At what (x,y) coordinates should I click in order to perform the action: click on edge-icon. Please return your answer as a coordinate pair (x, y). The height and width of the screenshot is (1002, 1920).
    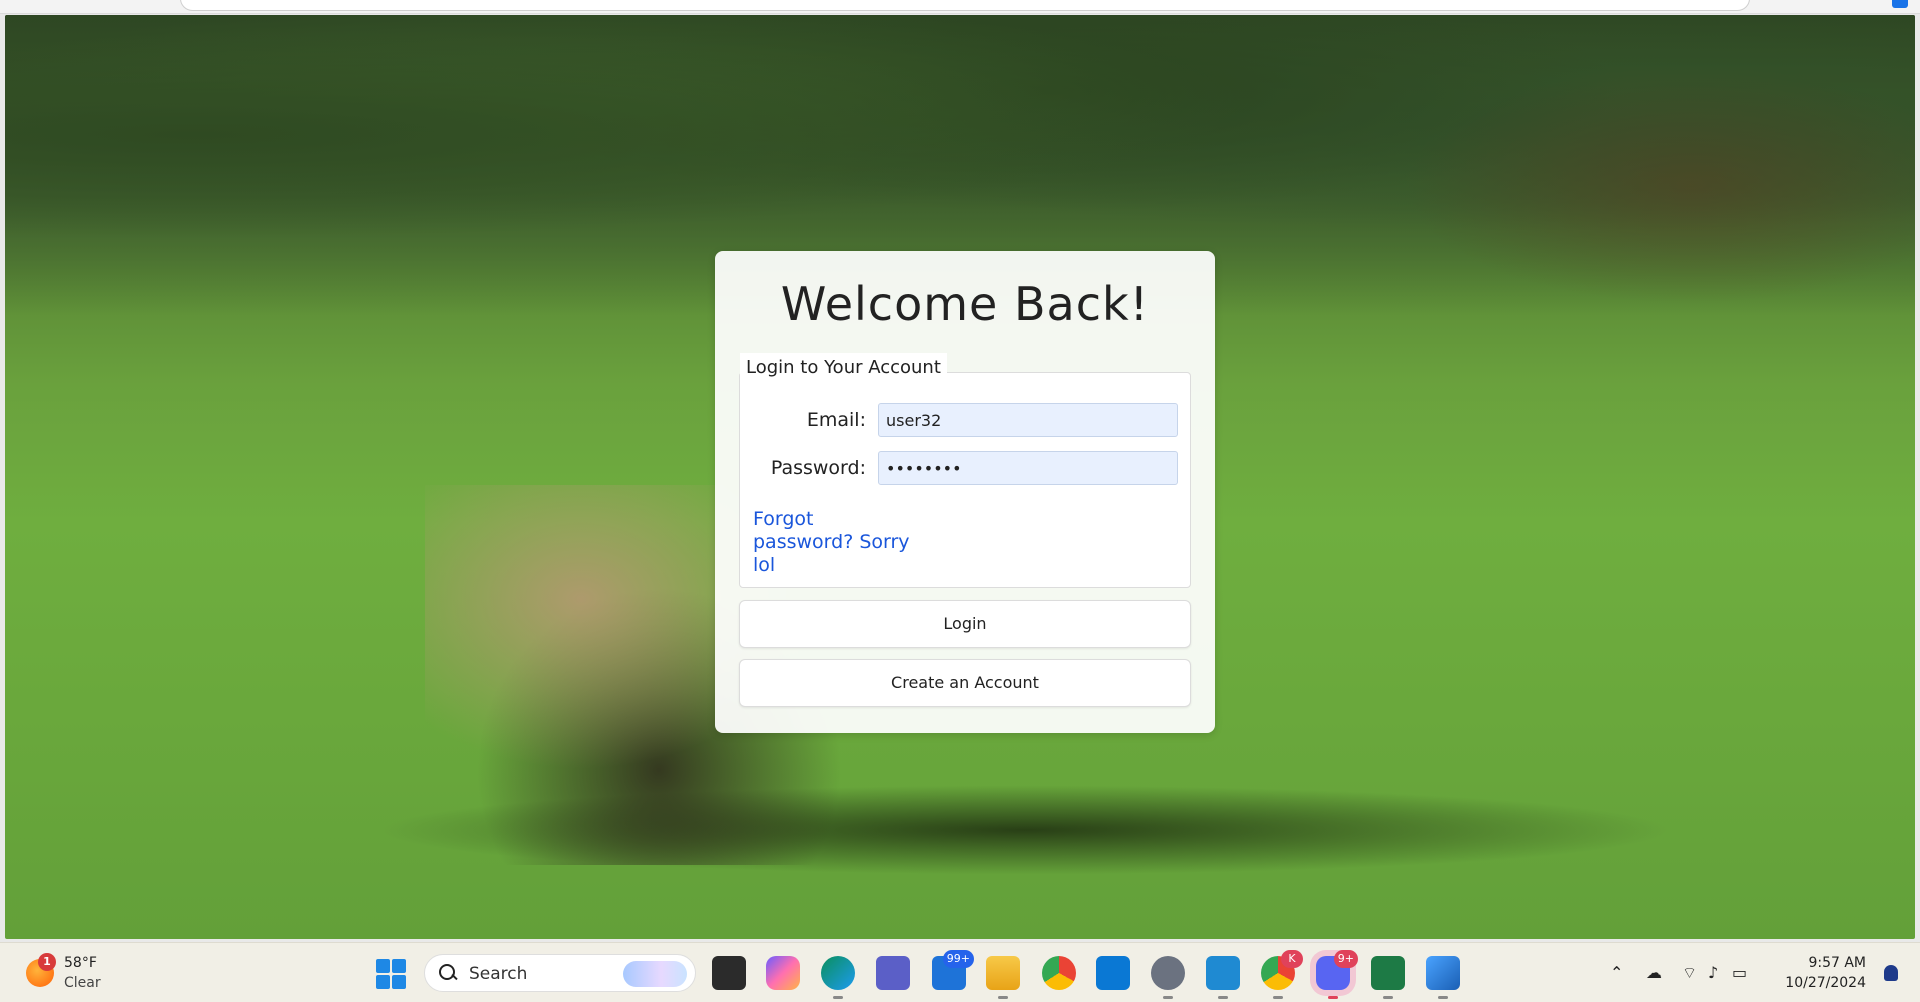
    Looking at the image, I should click on (838, 977).